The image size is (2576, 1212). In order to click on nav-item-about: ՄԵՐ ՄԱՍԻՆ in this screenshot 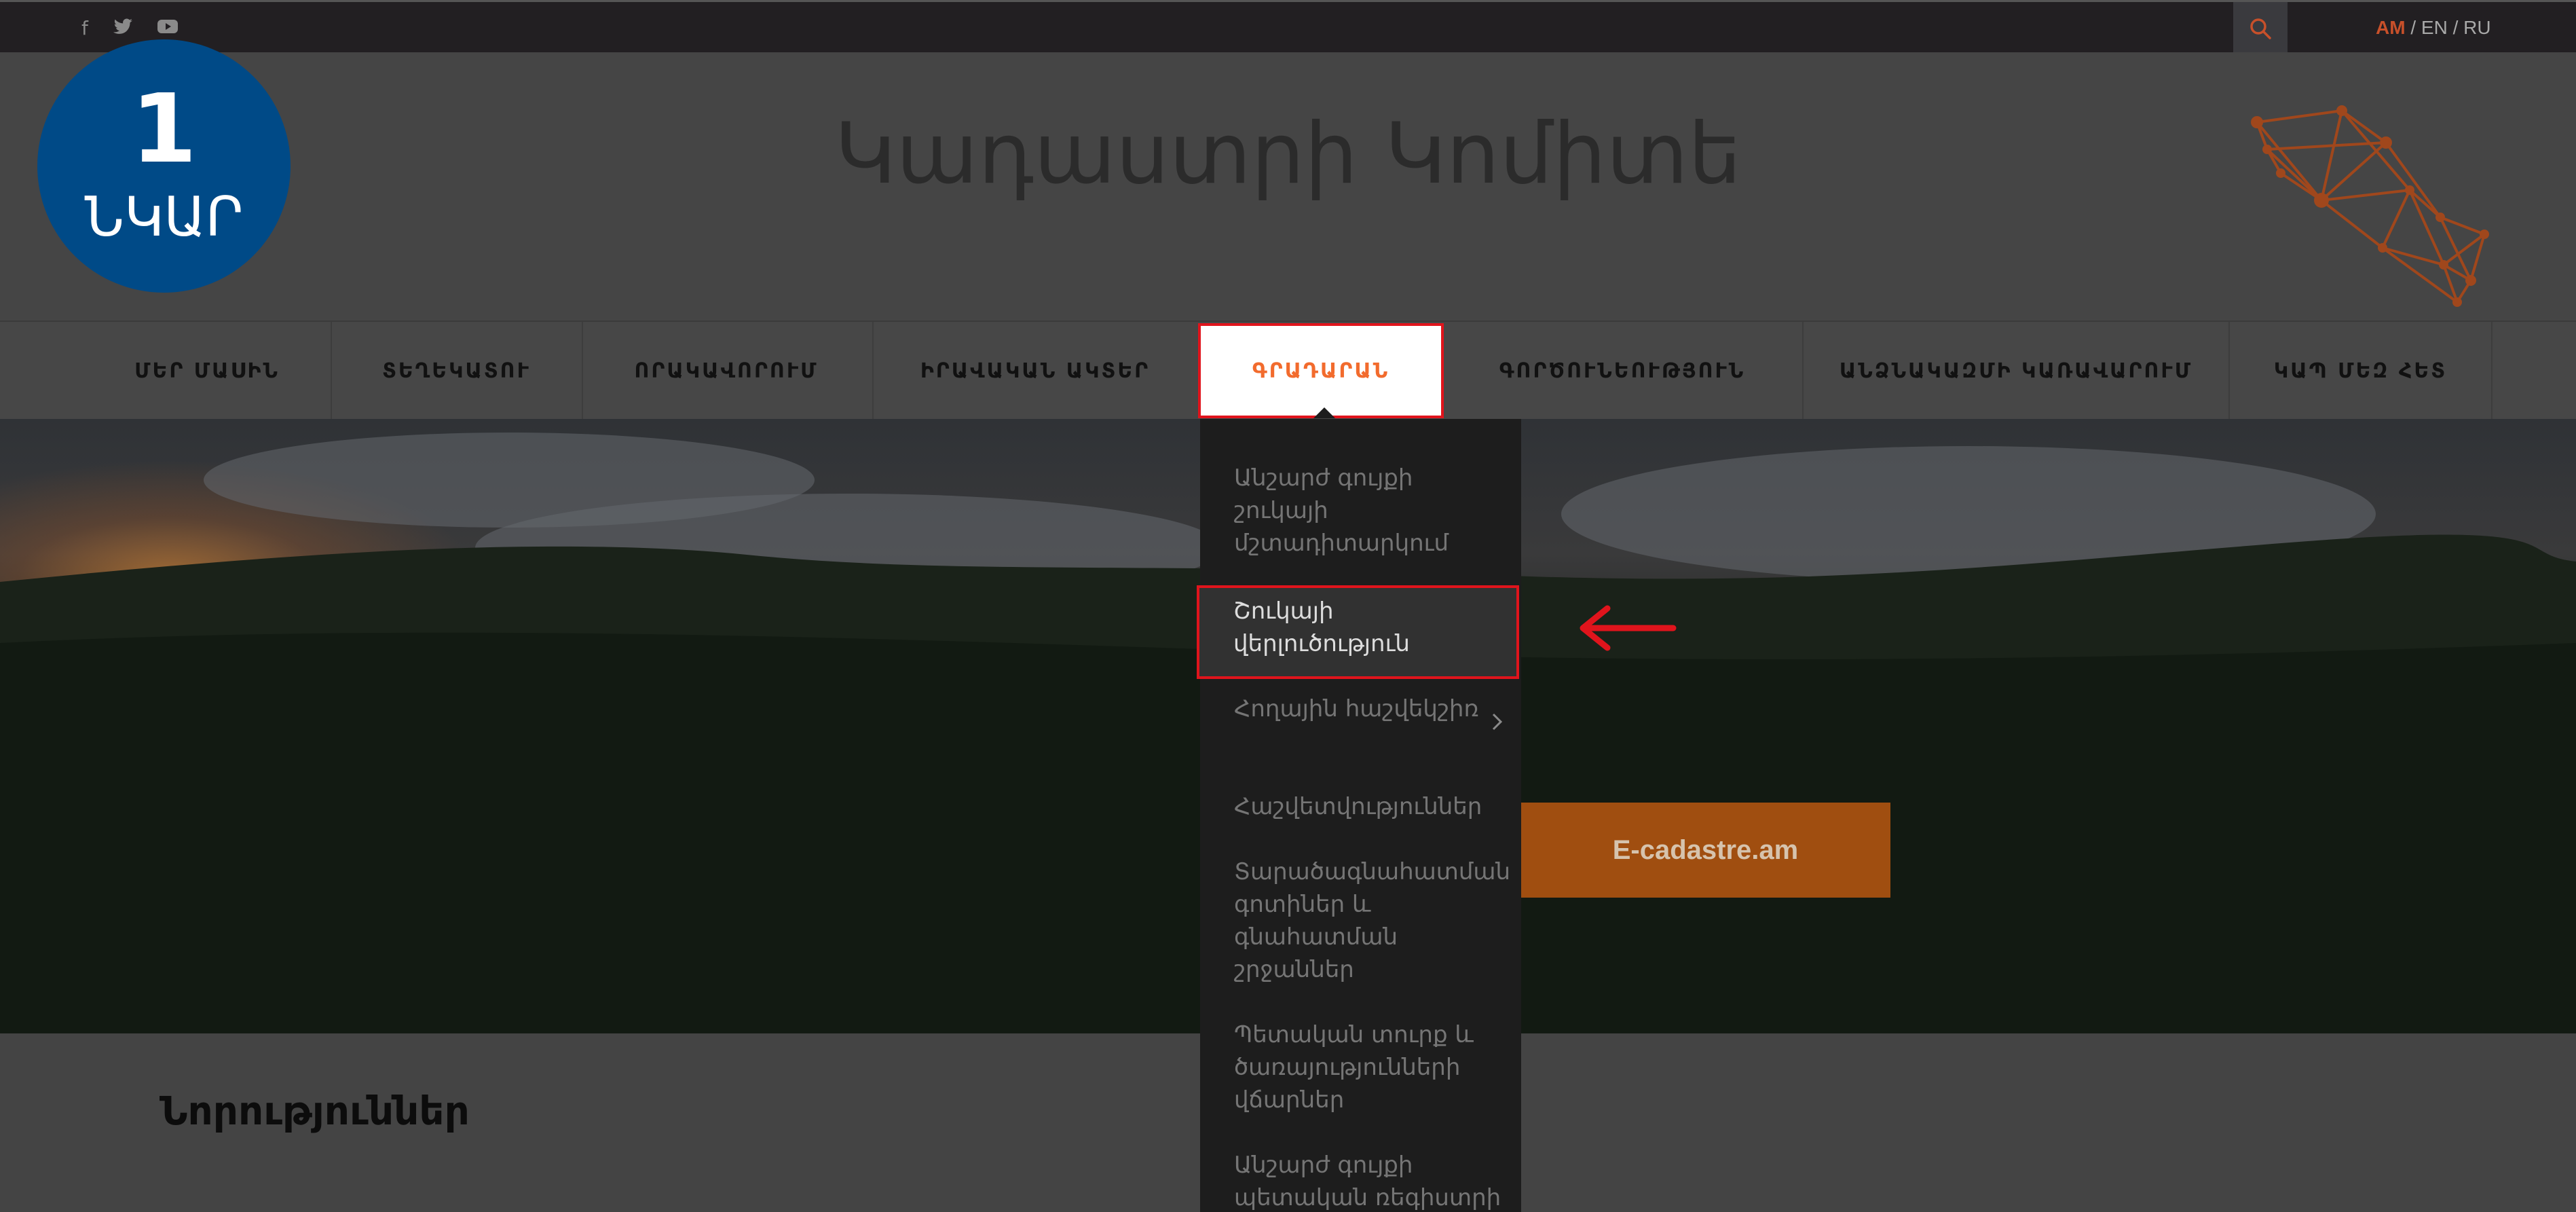, I will do `click(207, 371)`.